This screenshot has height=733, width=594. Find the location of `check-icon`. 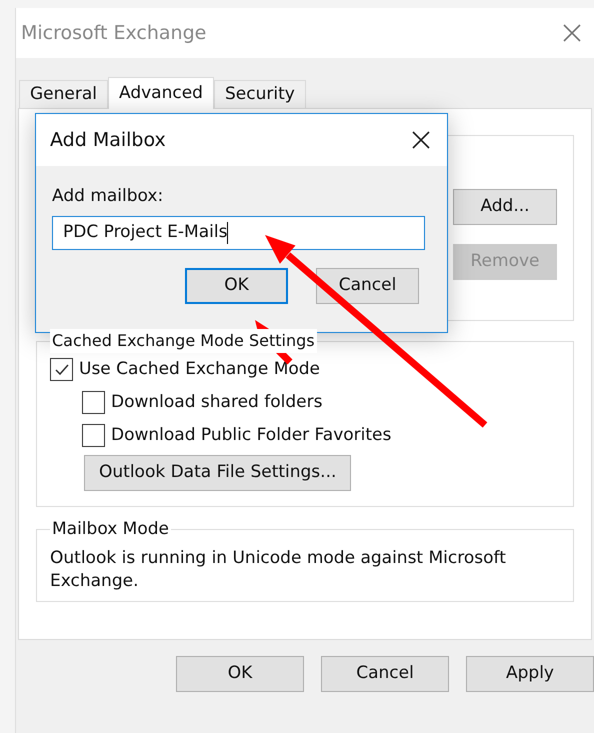

check-icon is located at coordinates (62, 370).